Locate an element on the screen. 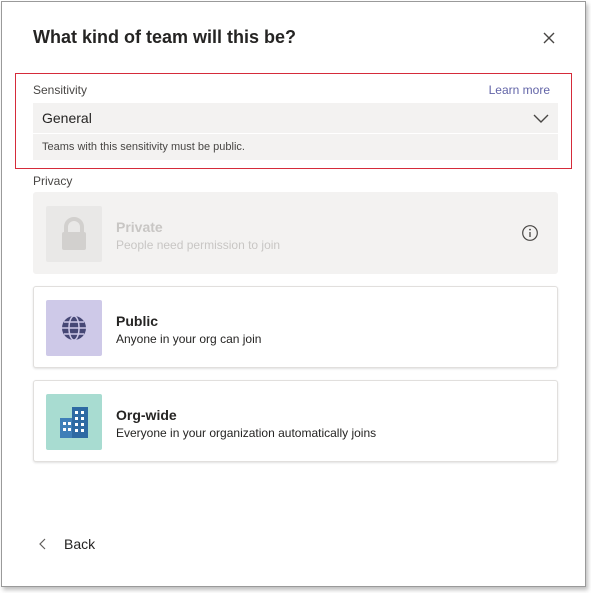 The height and width of the screenshot is (593, 591). option-desc: Anyone in your org can join is located at coordinates (189, 339).